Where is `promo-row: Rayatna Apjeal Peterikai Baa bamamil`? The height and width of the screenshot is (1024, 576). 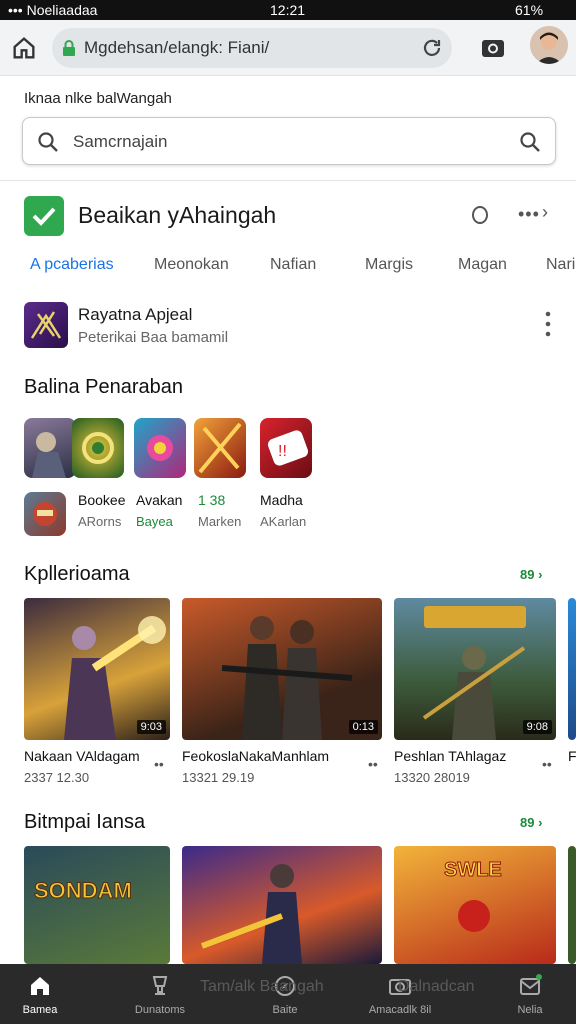
promo-row: Rayatna Apjeal Peterikai Baa bamamil is located at coordinates (288, 326).